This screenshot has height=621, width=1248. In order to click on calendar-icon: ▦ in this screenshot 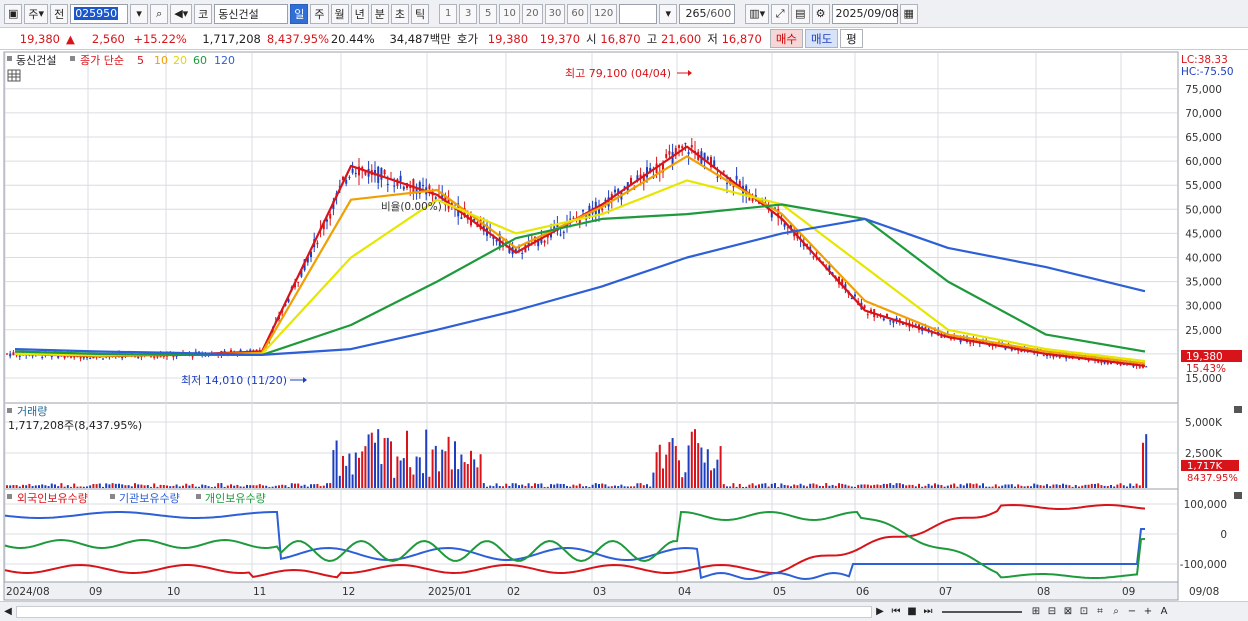, I will do `click(908, 13)`.